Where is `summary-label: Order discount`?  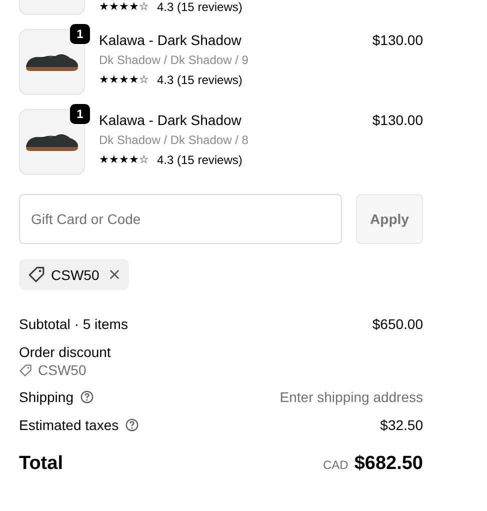
summary-label: Order discount is located at coordinates (65, 352).